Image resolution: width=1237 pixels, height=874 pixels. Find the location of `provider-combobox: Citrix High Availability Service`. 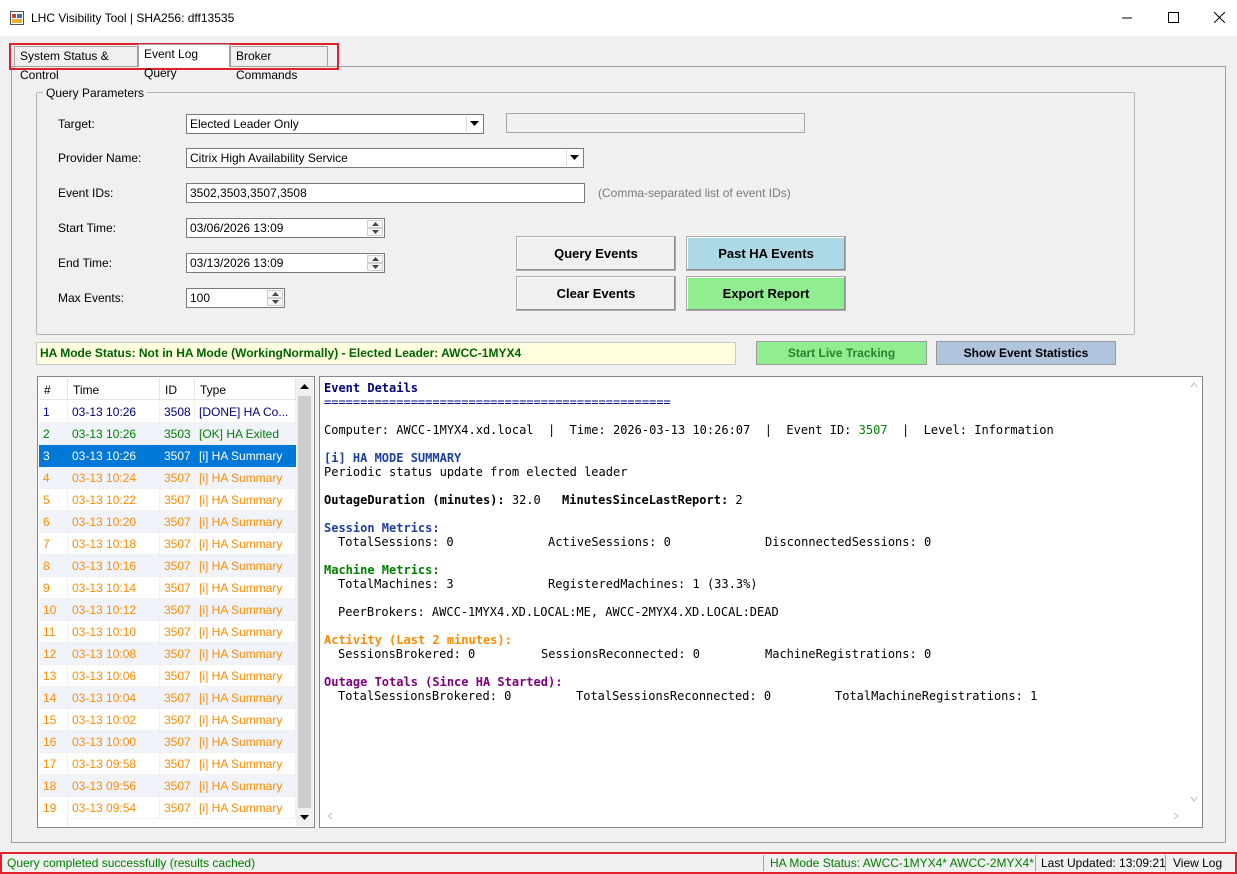

provider-combobox: Citrix High Availability Service is located at coordinates (385, 158).